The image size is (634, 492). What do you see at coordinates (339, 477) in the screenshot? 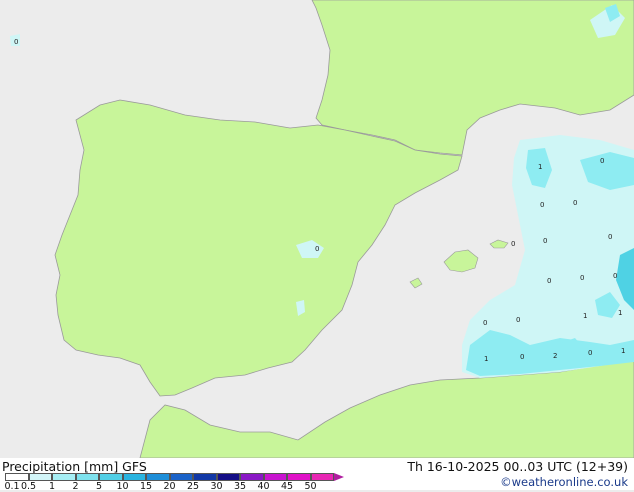
I see `legend-arrow` at bounding box center [339, 477].